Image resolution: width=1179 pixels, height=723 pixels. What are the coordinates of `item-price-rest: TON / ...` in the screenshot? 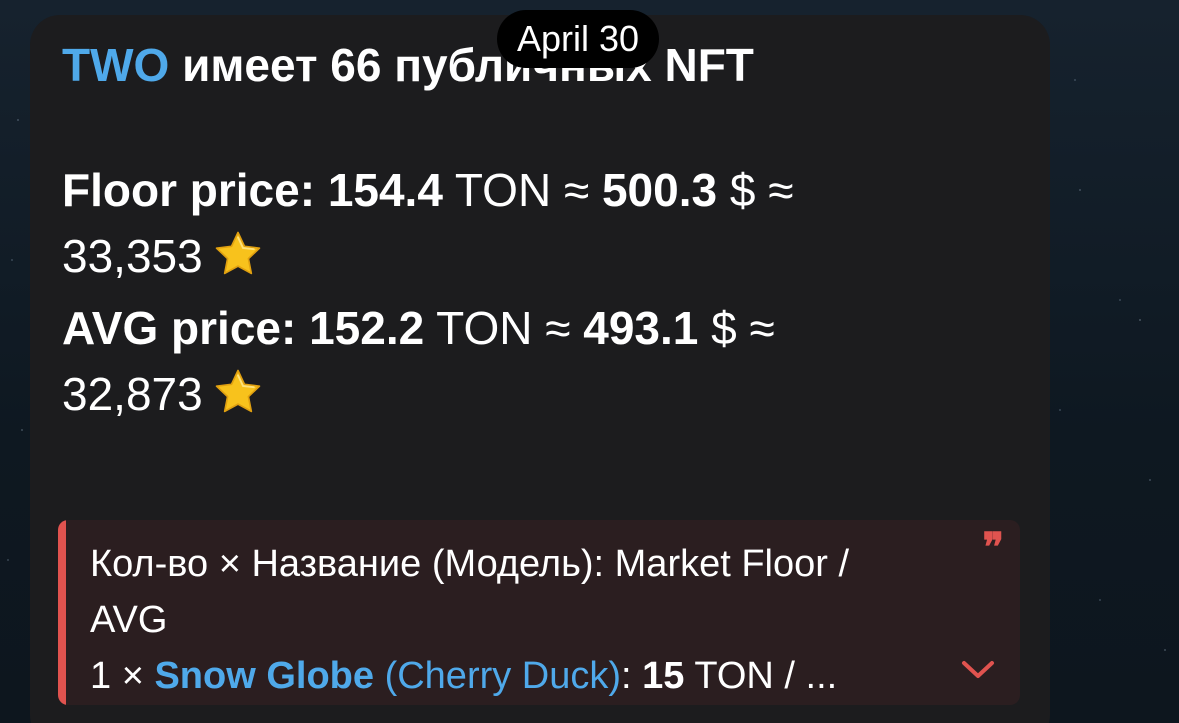 It's located at (766, 676).